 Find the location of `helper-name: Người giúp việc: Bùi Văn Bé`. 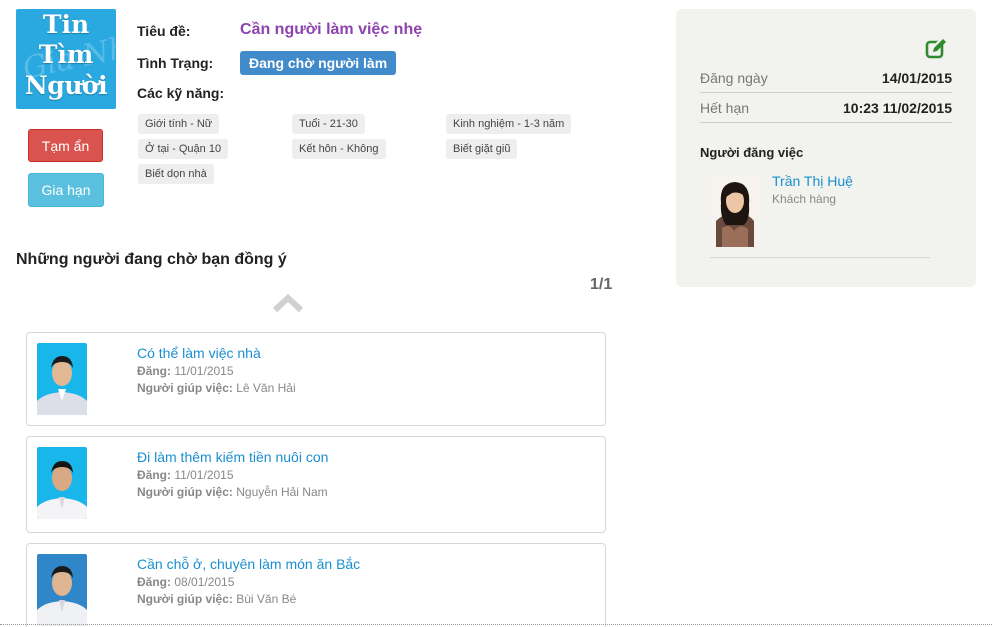

helper-name: Người giúp việc: Bùi Văn Bé is located at coordinates (216, 599).